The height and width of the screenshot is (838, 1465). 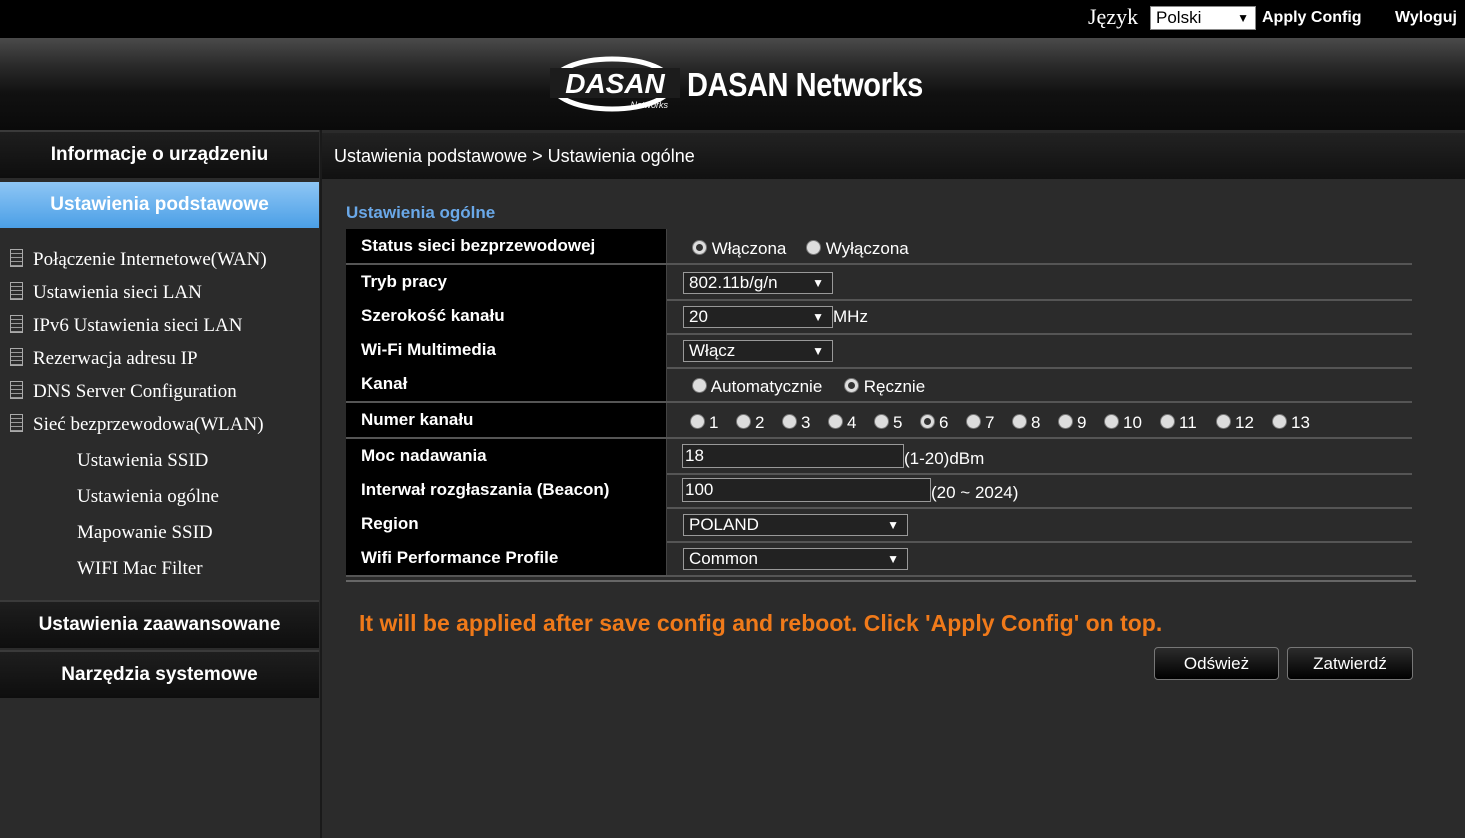 I want to click on channel-option-label: 2, so click(x=760, y=422).